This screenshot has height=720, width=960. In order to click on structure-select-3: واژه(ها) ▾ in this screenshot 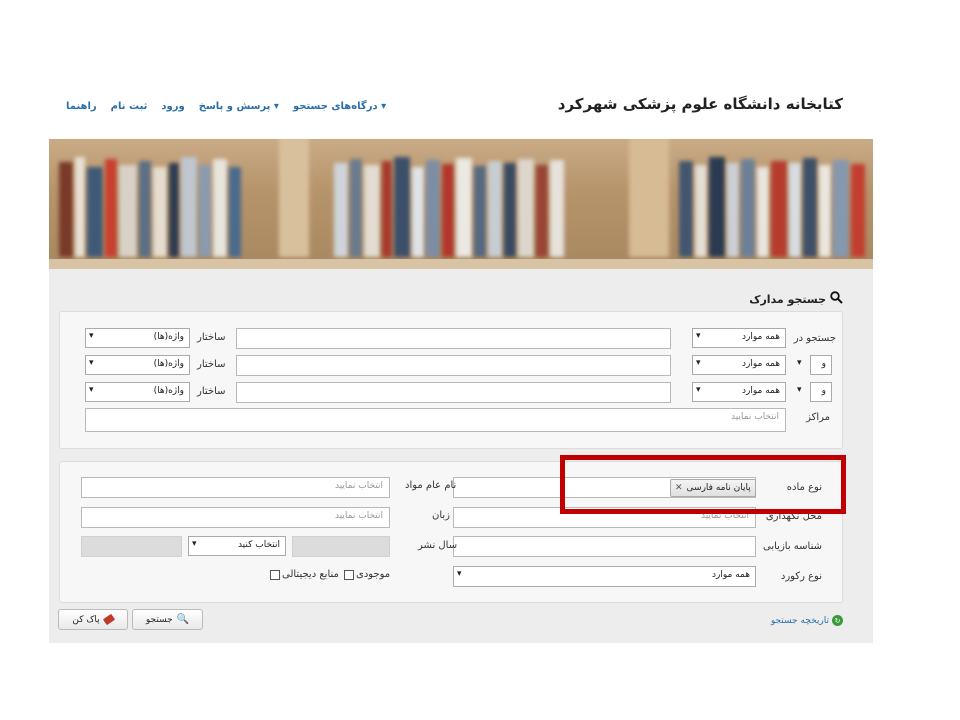, I will do `click(137, 392)`.